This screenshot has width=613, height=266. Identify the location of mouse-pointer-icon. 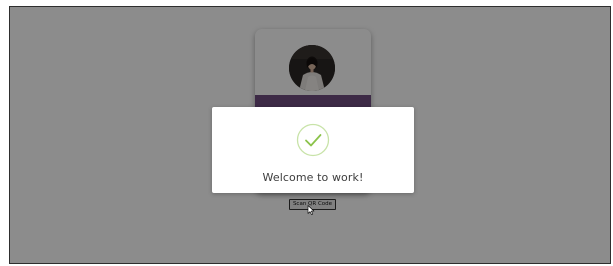
(311, 210).